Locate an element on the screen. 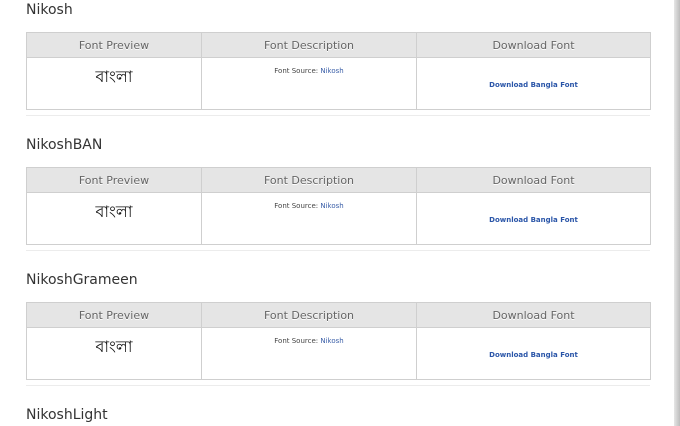 The height and width of the screenshot is (426, 680). font-title: NikoshGrameen is located at coordinates (82, 280).